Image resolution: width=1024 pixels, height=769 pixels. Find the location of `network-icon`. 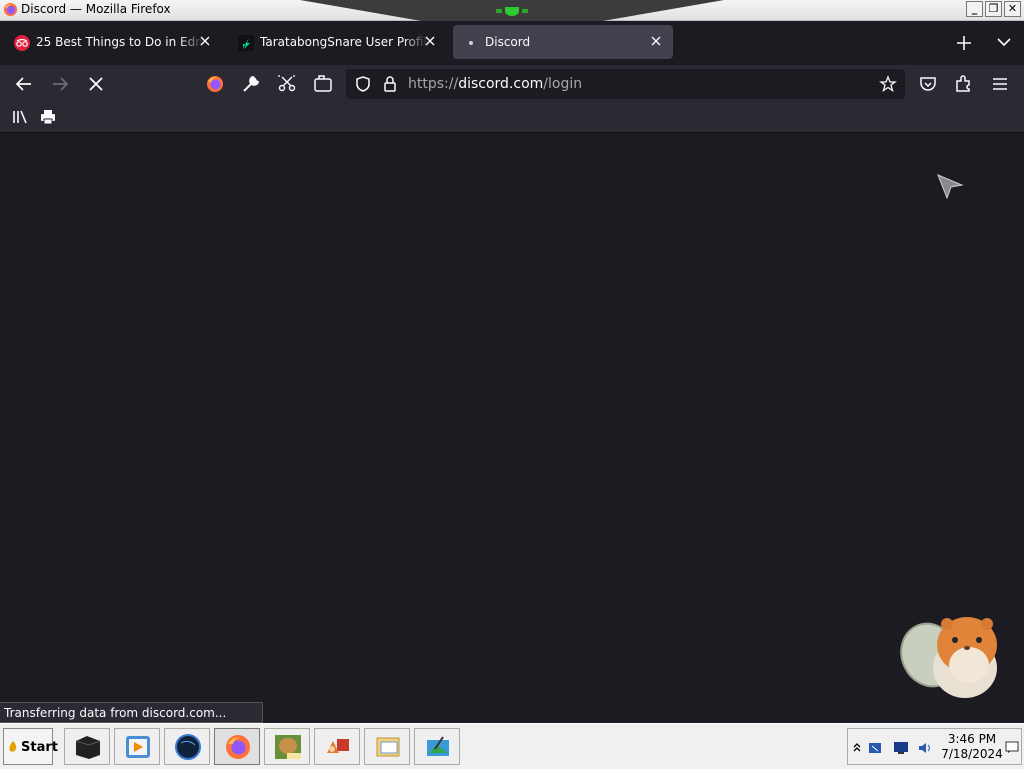

network-icon is located at coordinates (876, 748).